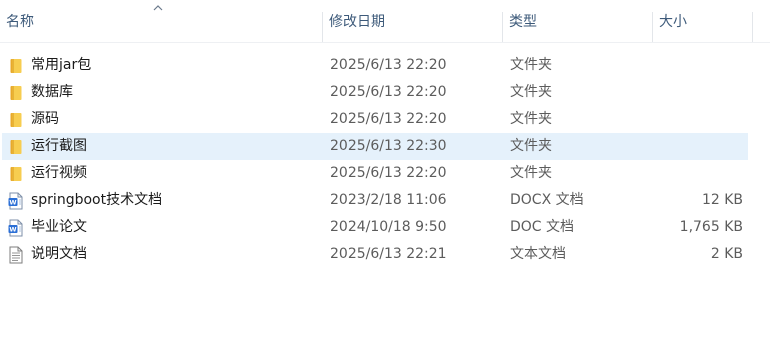  Describe the element at coordinates (20, 22) in the screenshot. I see `column-header-name-label: 名称` at that location.